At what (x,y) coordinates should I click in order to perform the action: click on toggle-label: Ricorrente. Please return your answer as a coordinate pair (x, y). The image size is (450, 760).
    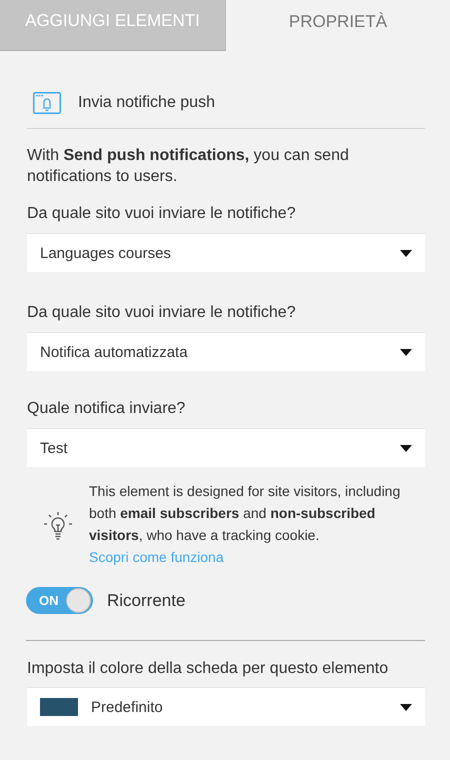
    Looking at the image, I should click on (146, 600).